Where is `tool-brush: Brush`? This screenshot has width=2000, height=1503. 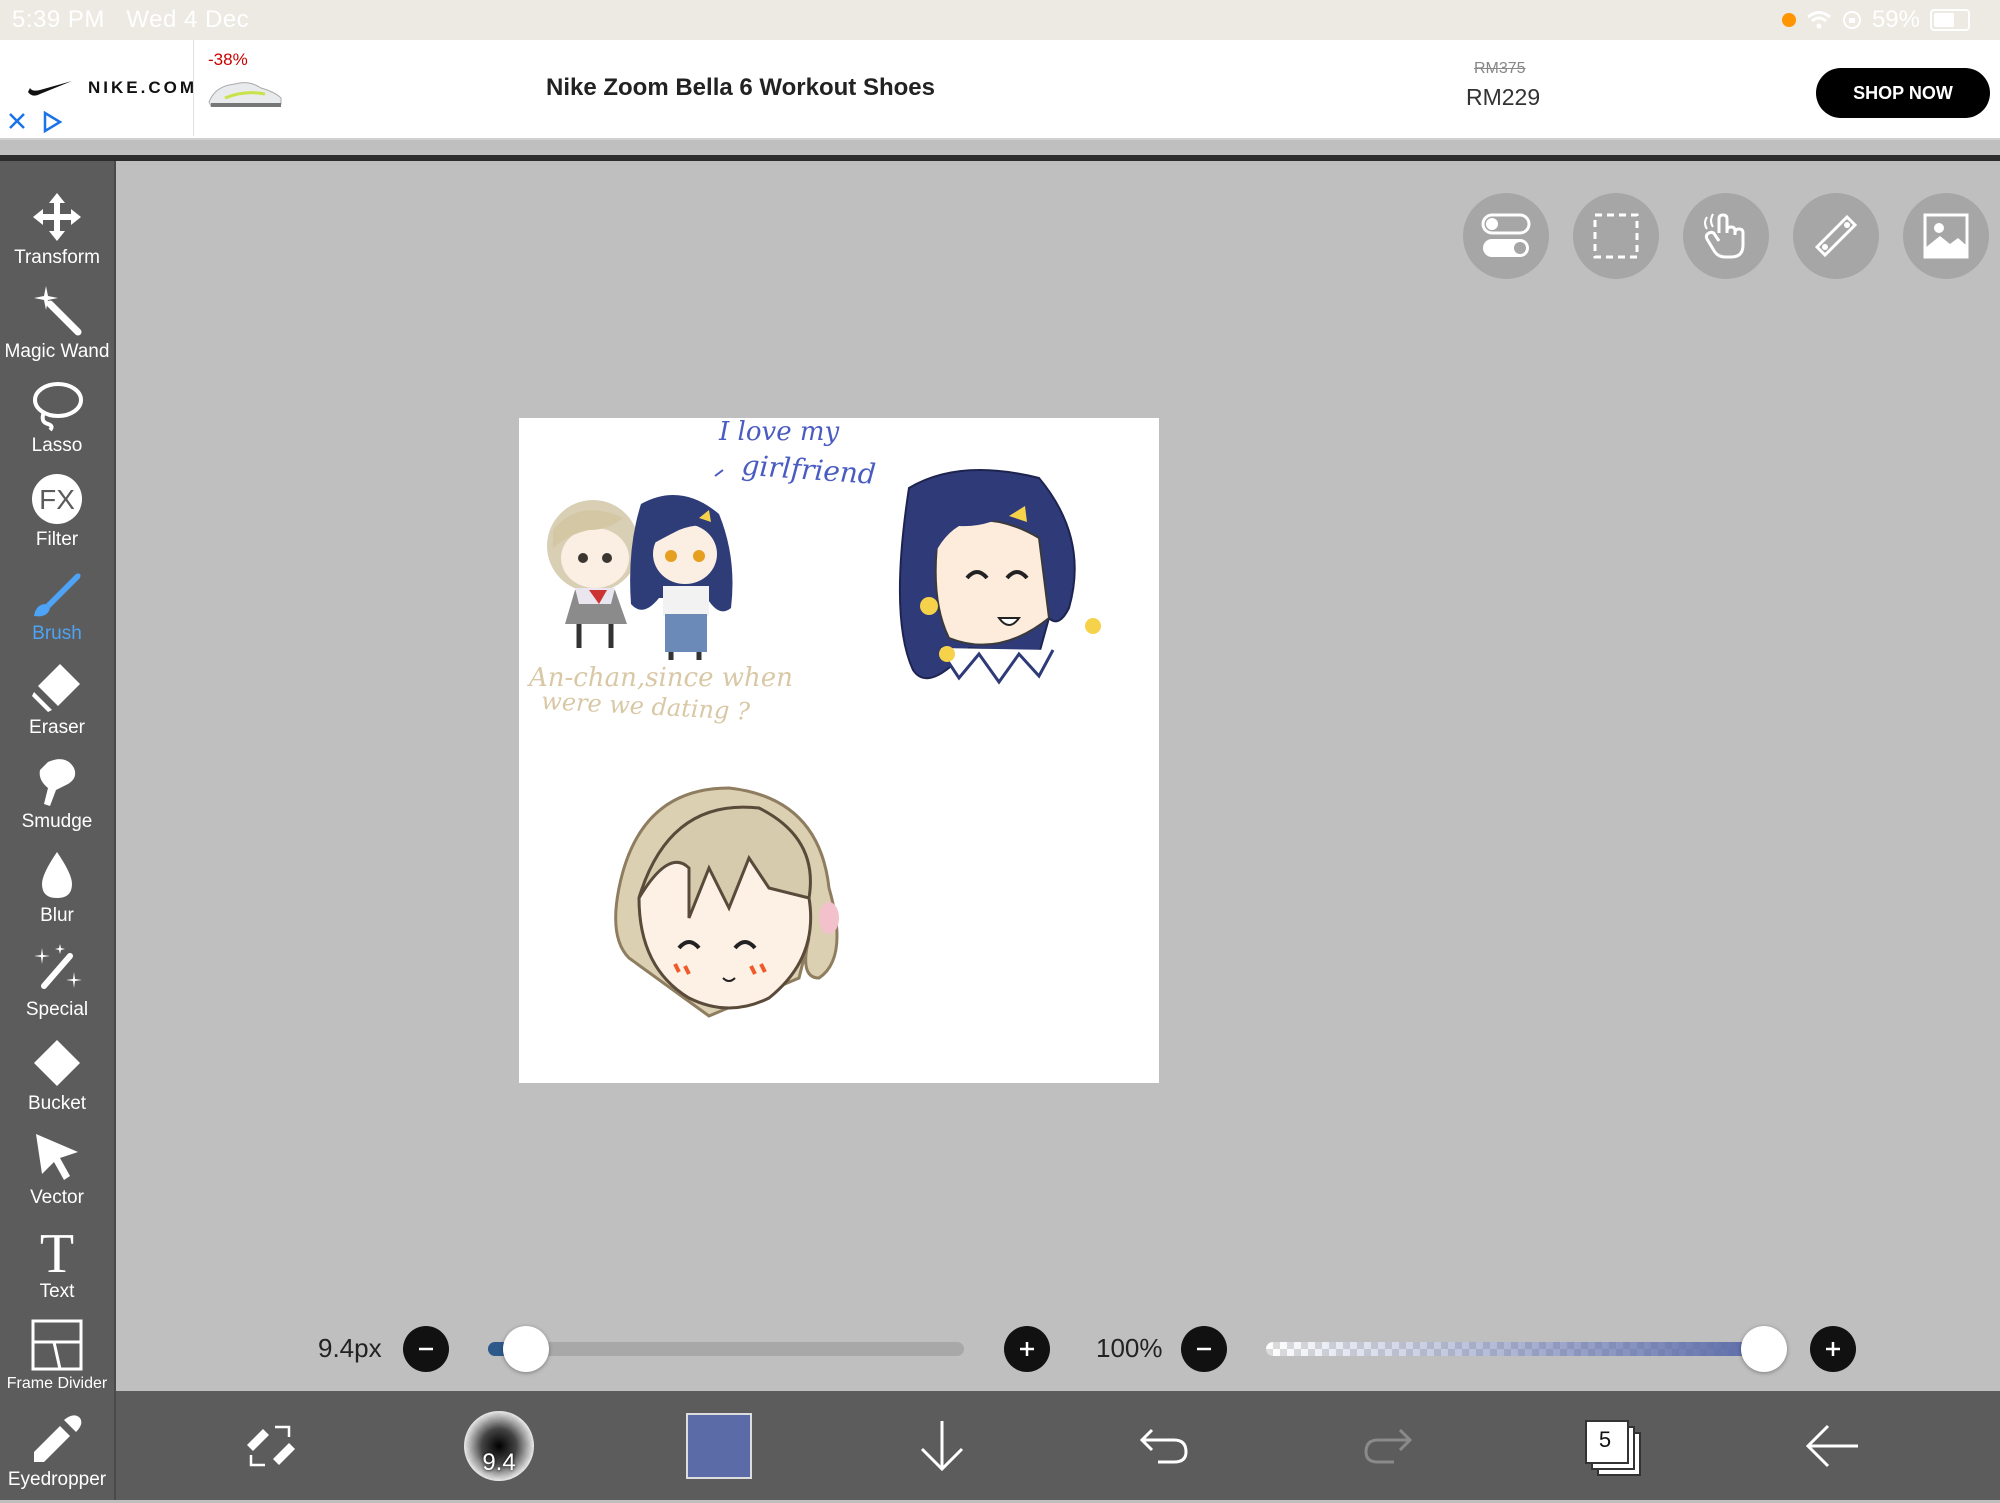
tool-brush: Brush is located at coordinates (57, 611).